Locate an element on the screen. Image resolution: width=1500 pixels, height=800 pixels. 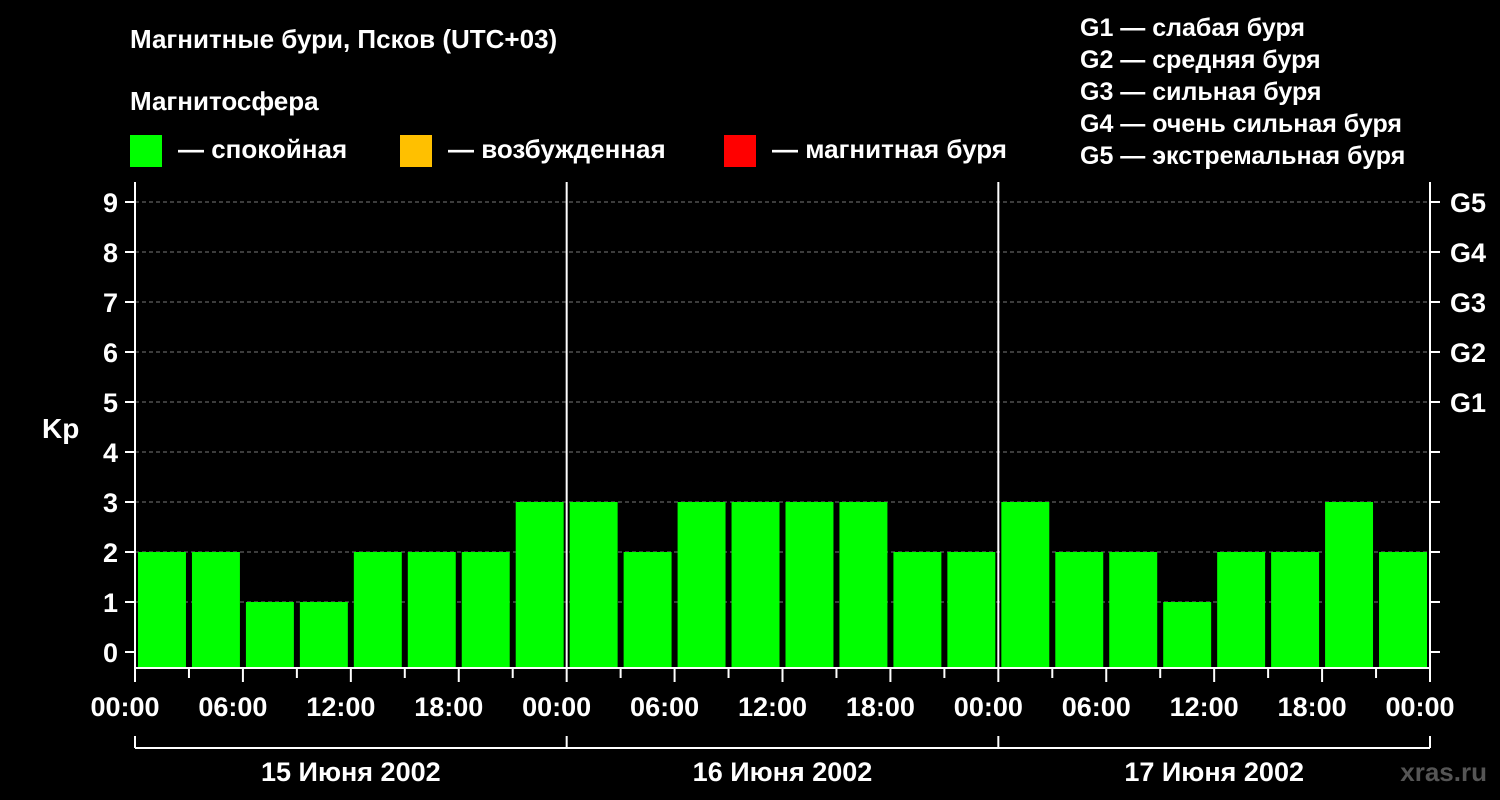
y-tick-label-0: 0 is located at coordinates (110, 653).